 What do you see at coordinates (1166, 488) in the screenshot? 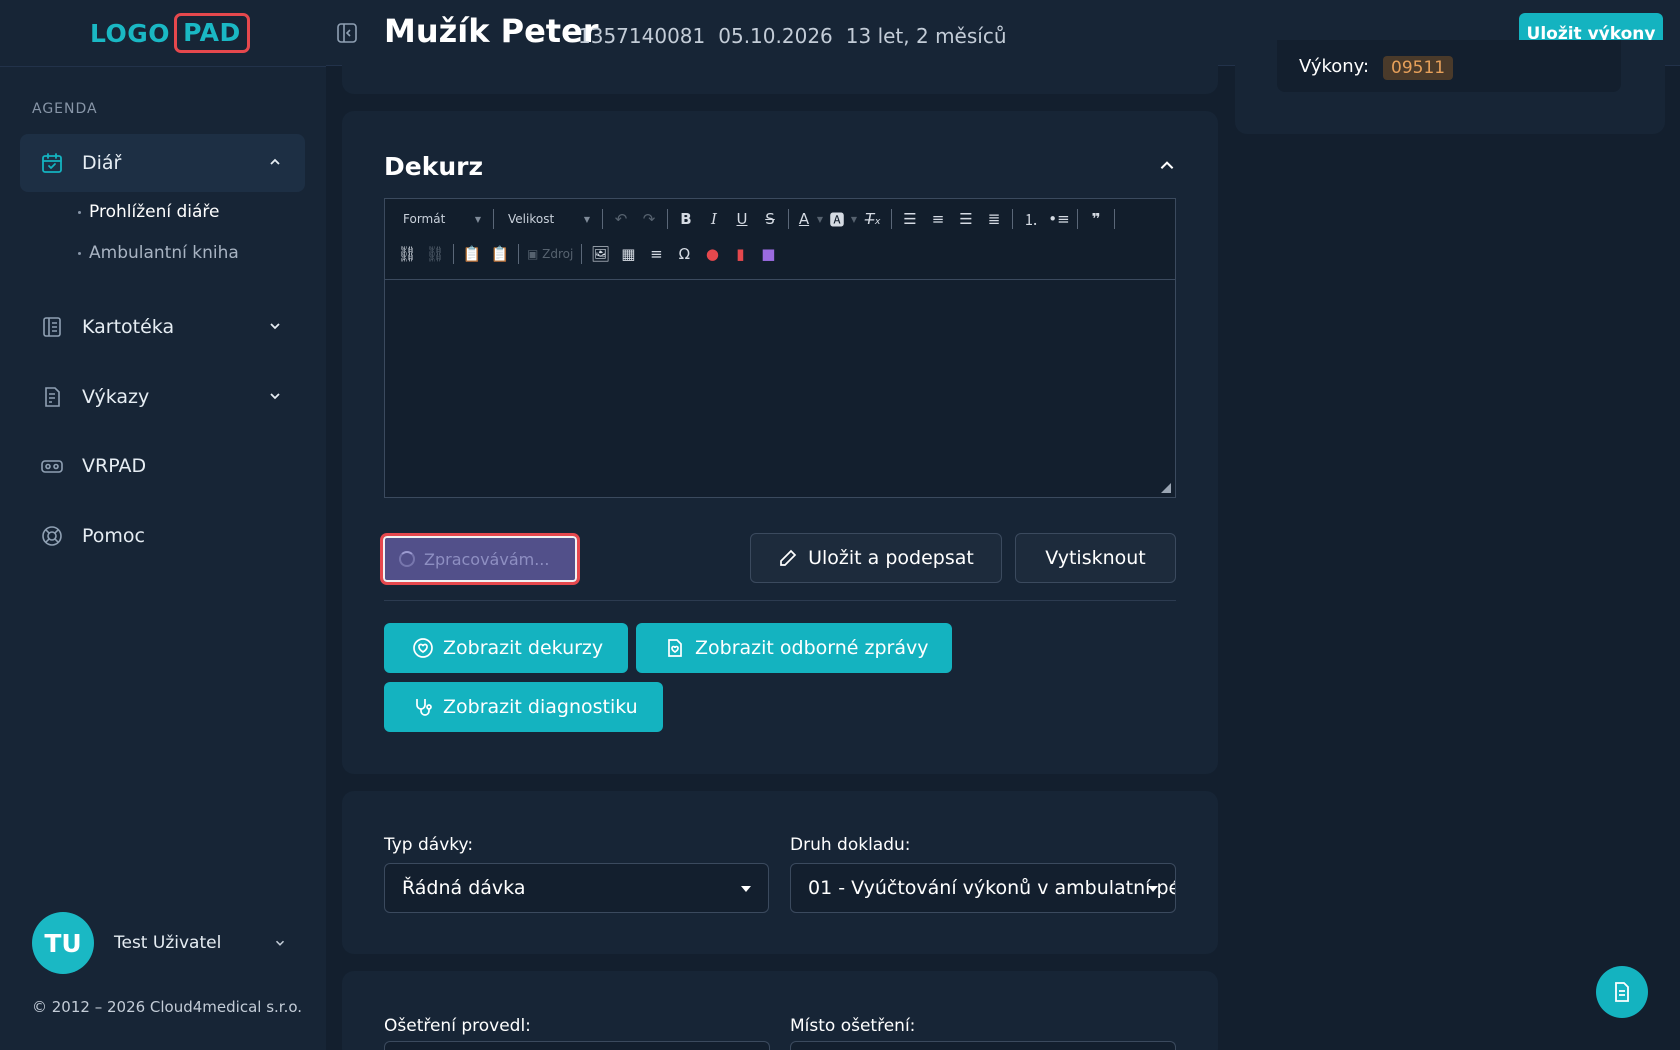
I see `resize-handle` at bounding box center [1166, 488].